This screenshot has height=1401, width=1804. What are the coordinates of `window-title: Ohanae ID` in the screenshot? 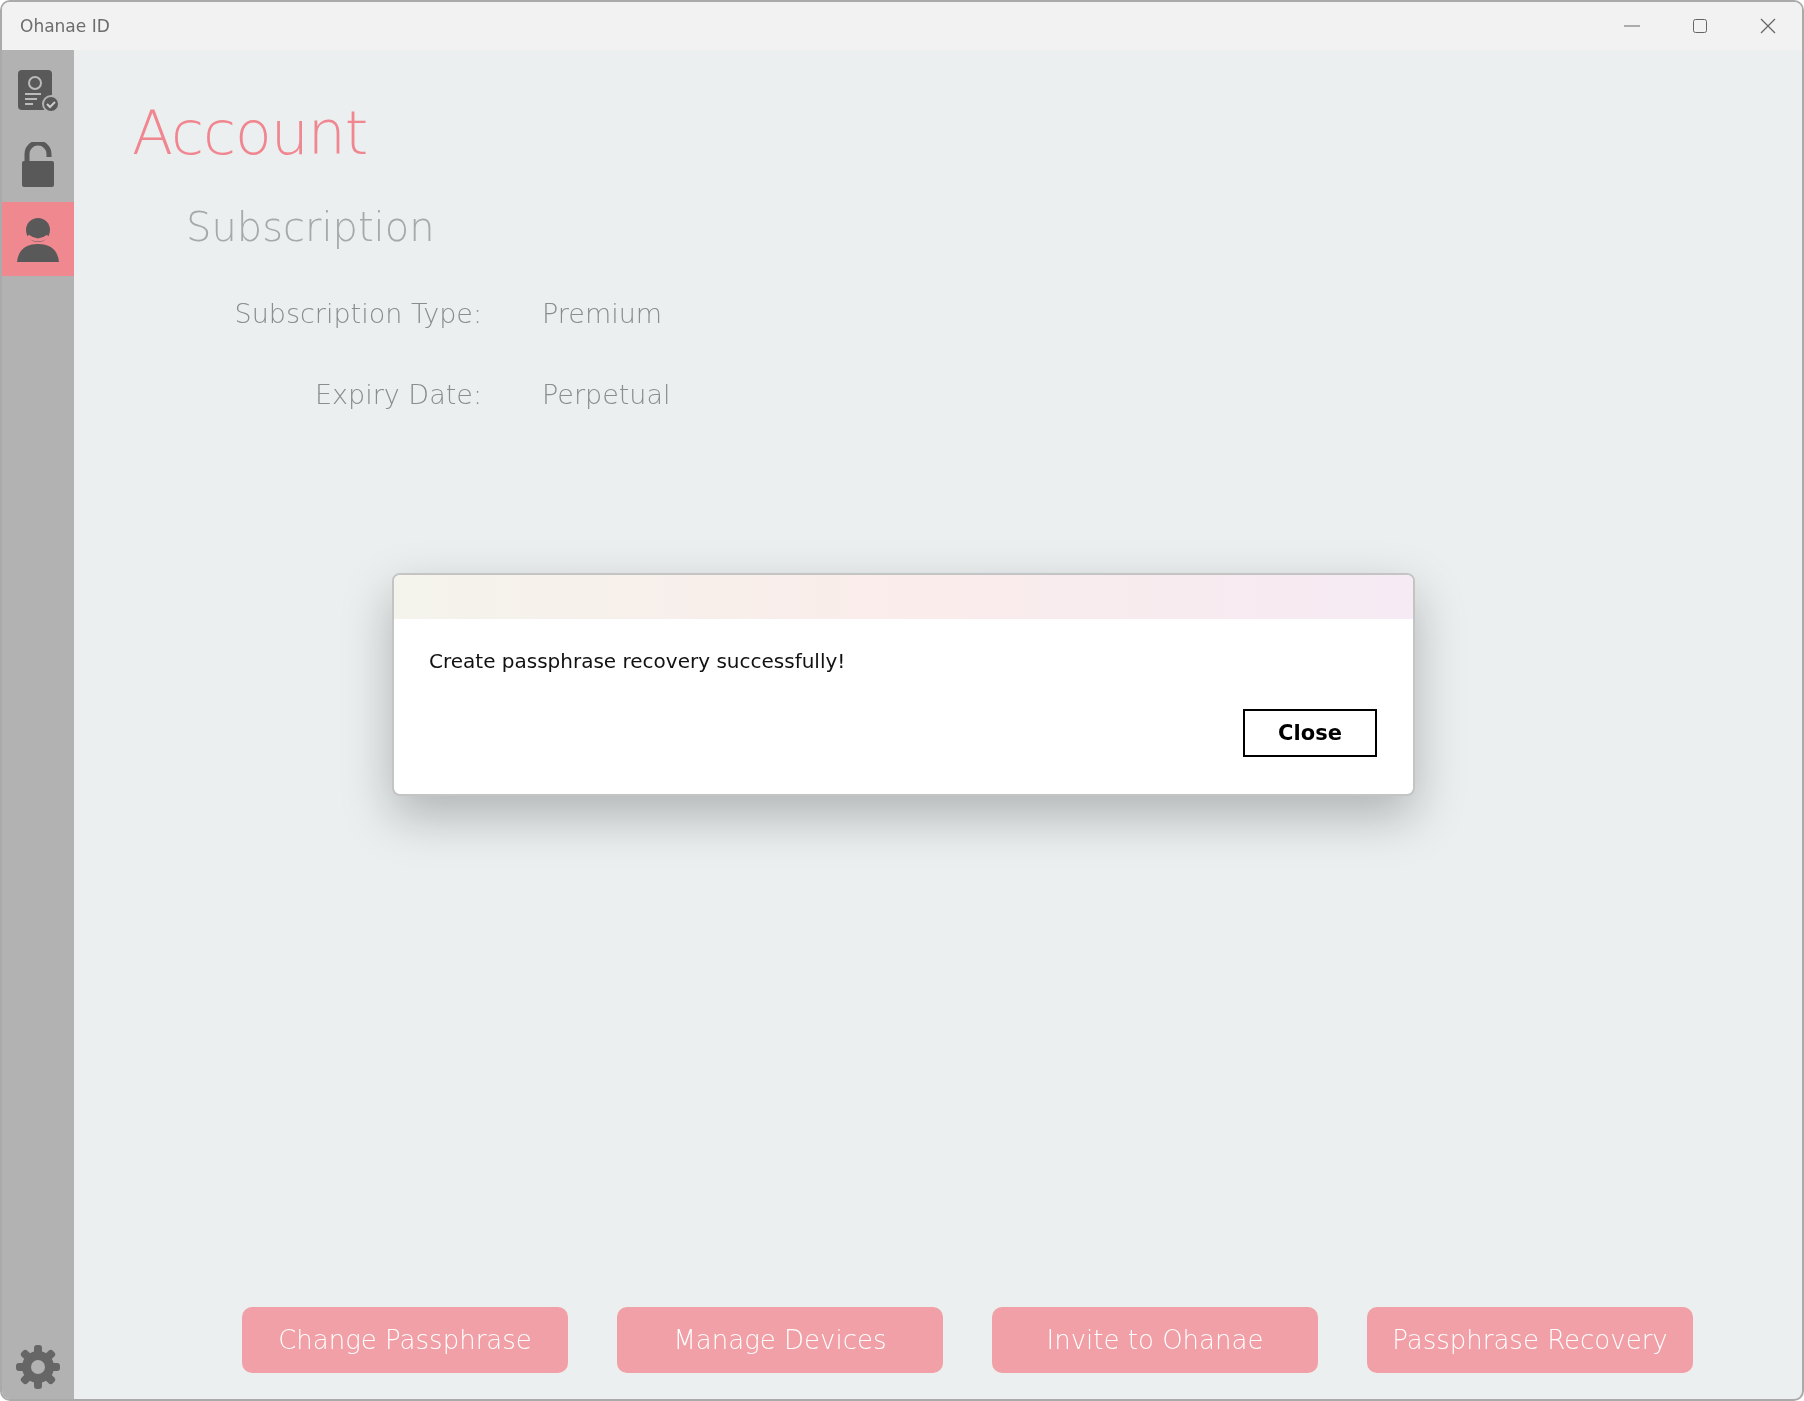 It's located at (65, 26).